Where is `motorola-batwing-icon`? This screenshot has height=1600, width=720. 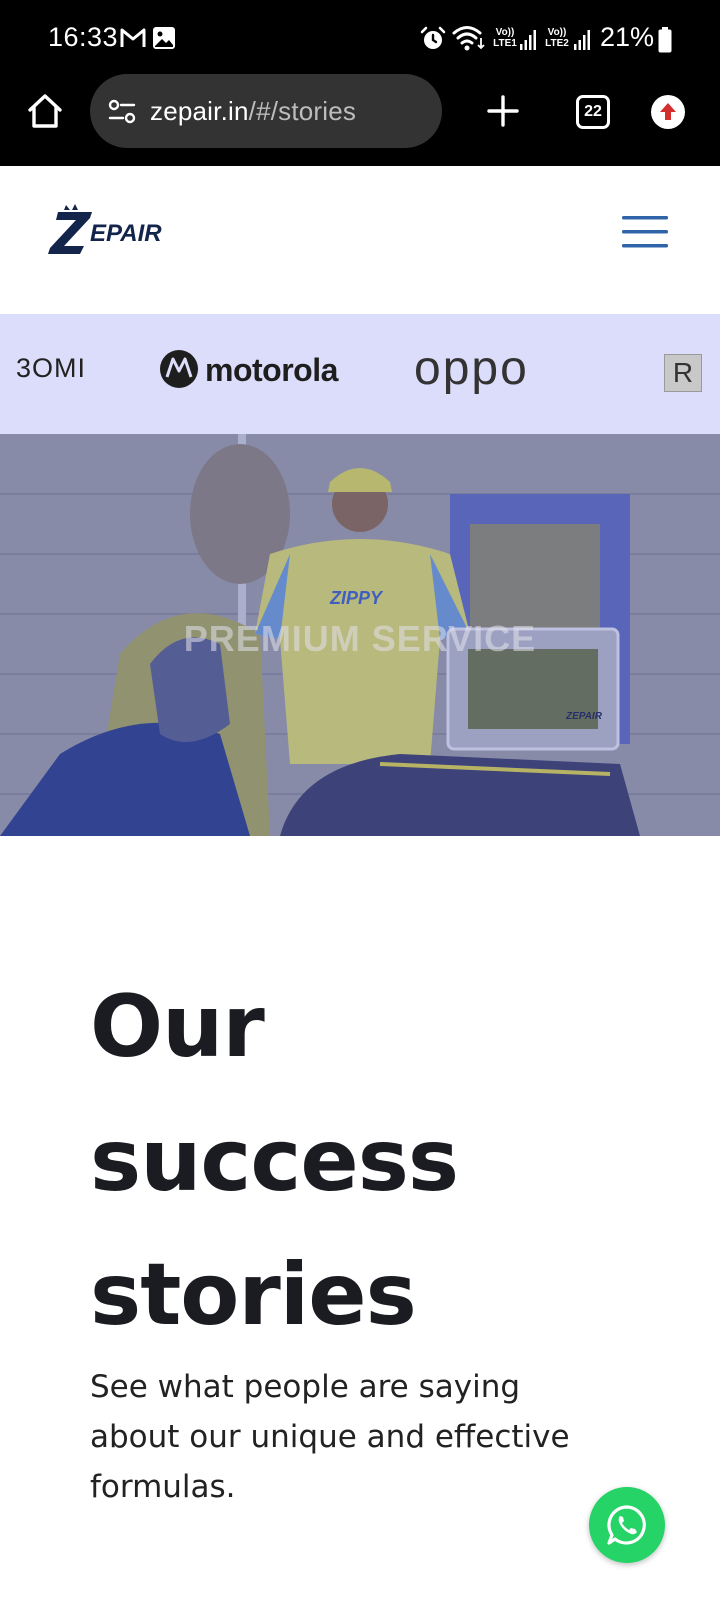
motorola-batwing-icon is located at coordinates (179, 369).